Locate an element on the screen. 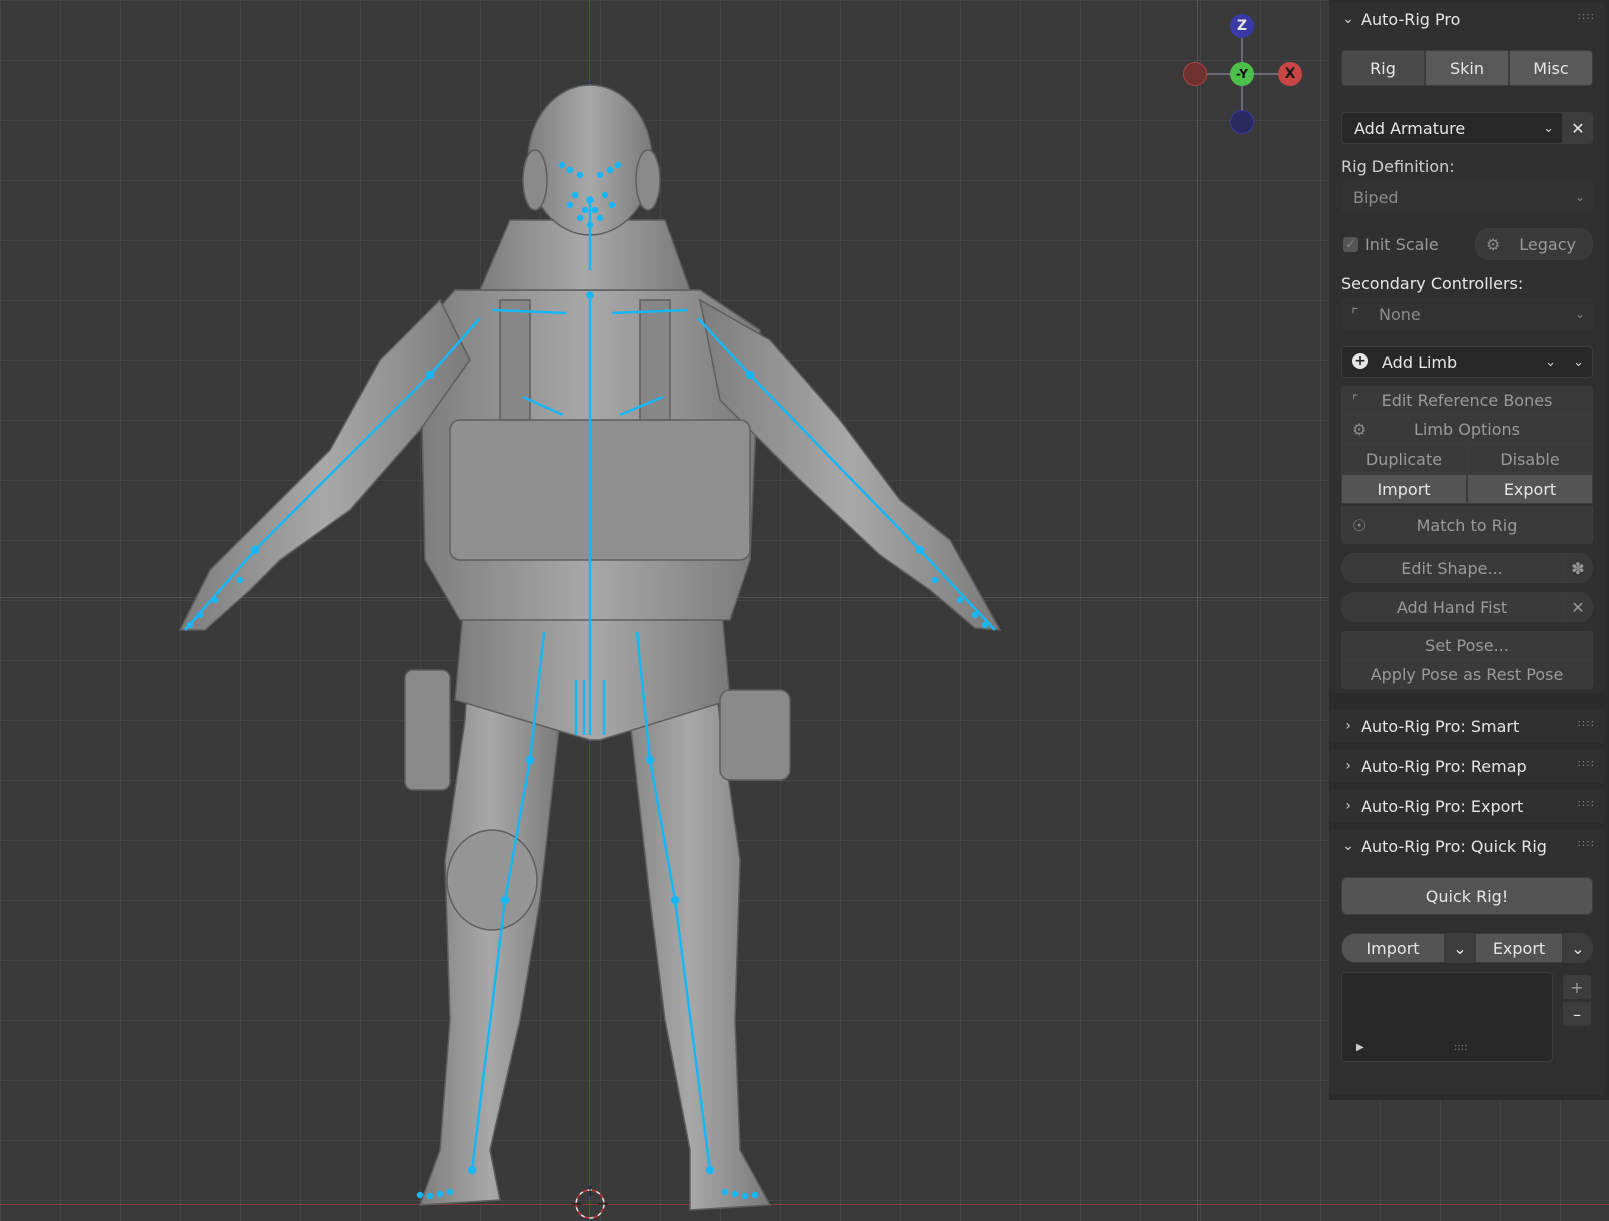 The height and width of the screenshot is (1221, 1609). add-armature-label: Add Armature is located at coordinates (1410, 128).